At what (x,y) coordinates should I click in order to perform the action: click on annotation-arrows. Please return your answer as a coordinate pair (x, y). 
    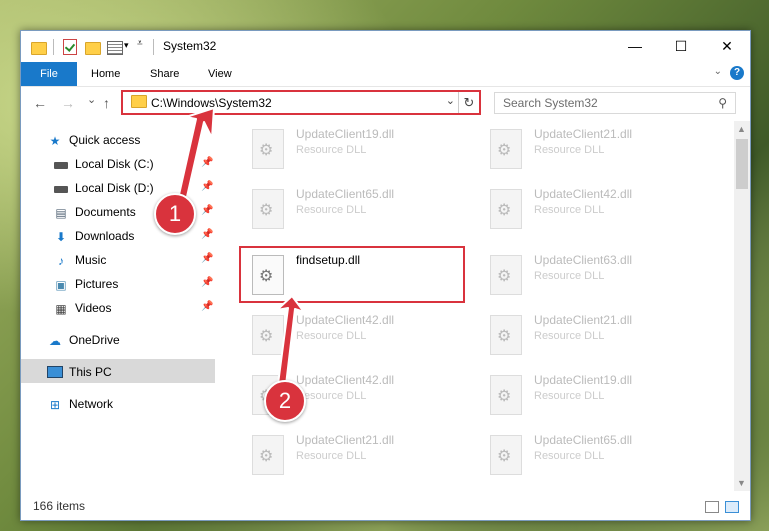
    Looking at the image, I should click on (240, 246).